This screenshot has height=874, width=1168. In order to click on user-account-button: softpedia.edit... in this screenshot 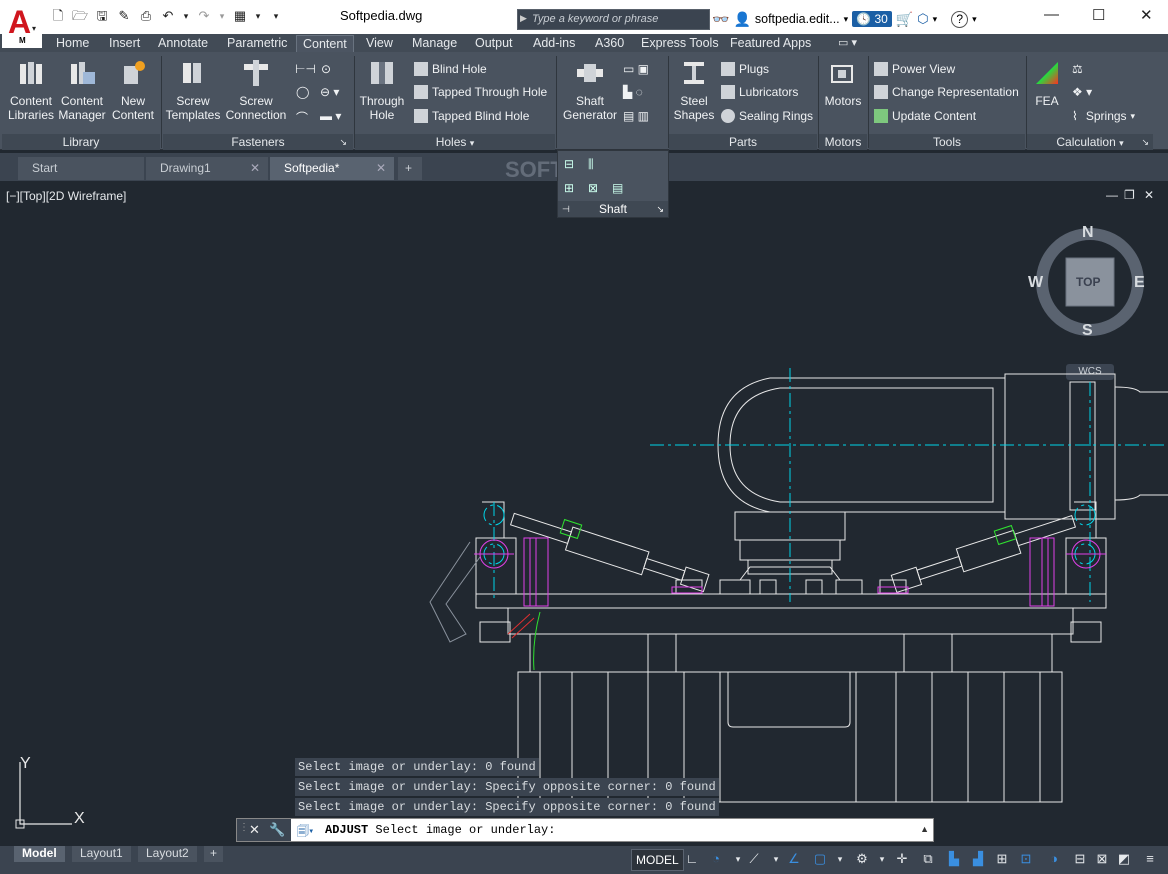, I will do `click(797, 19)`.